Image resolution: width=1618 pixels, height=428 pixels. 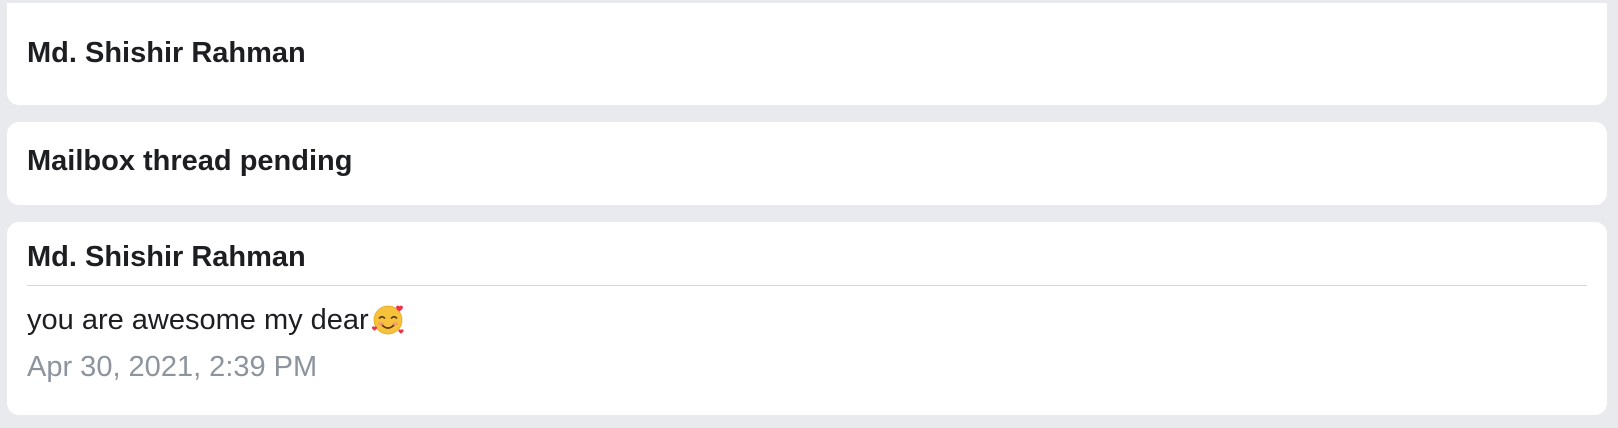 I want to click on message-timestamp: Apr 30, 2021, 2:39 PM, so click(x=172, y=367).